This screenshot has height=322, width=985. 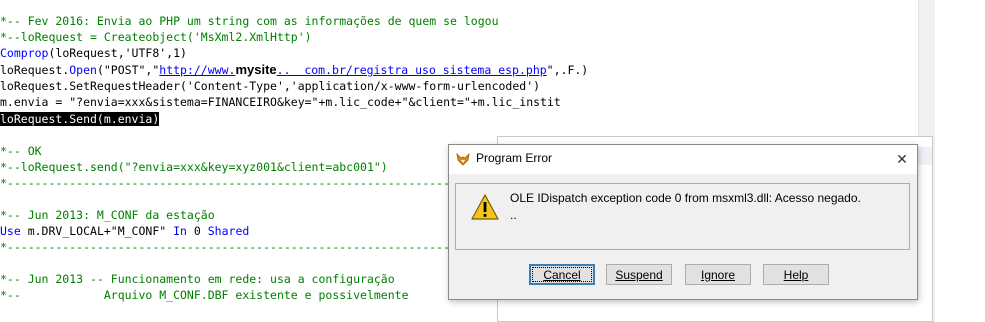 I want to click on code-line: *-- OK, so click(x=21, y=151).